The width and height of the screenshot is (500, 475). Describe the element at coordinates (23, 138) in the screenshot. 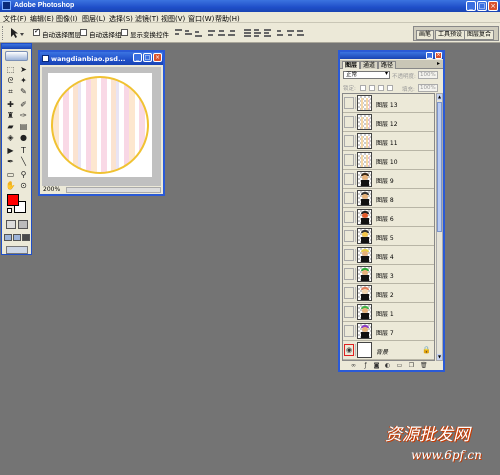

I see `dodge-tool-icon: ●` at that location.